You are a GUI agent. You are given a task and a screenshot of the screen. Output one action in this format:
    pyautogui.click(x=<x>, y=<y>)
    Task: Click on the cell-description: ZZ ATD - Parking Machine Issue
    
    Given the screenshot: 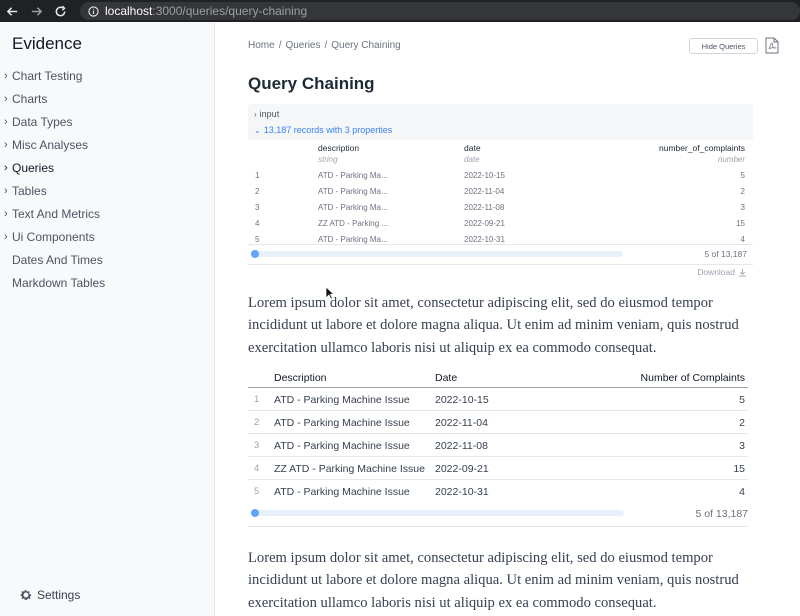 What is the action you would take?
    pyautogui.click(x=349, y=469)
    